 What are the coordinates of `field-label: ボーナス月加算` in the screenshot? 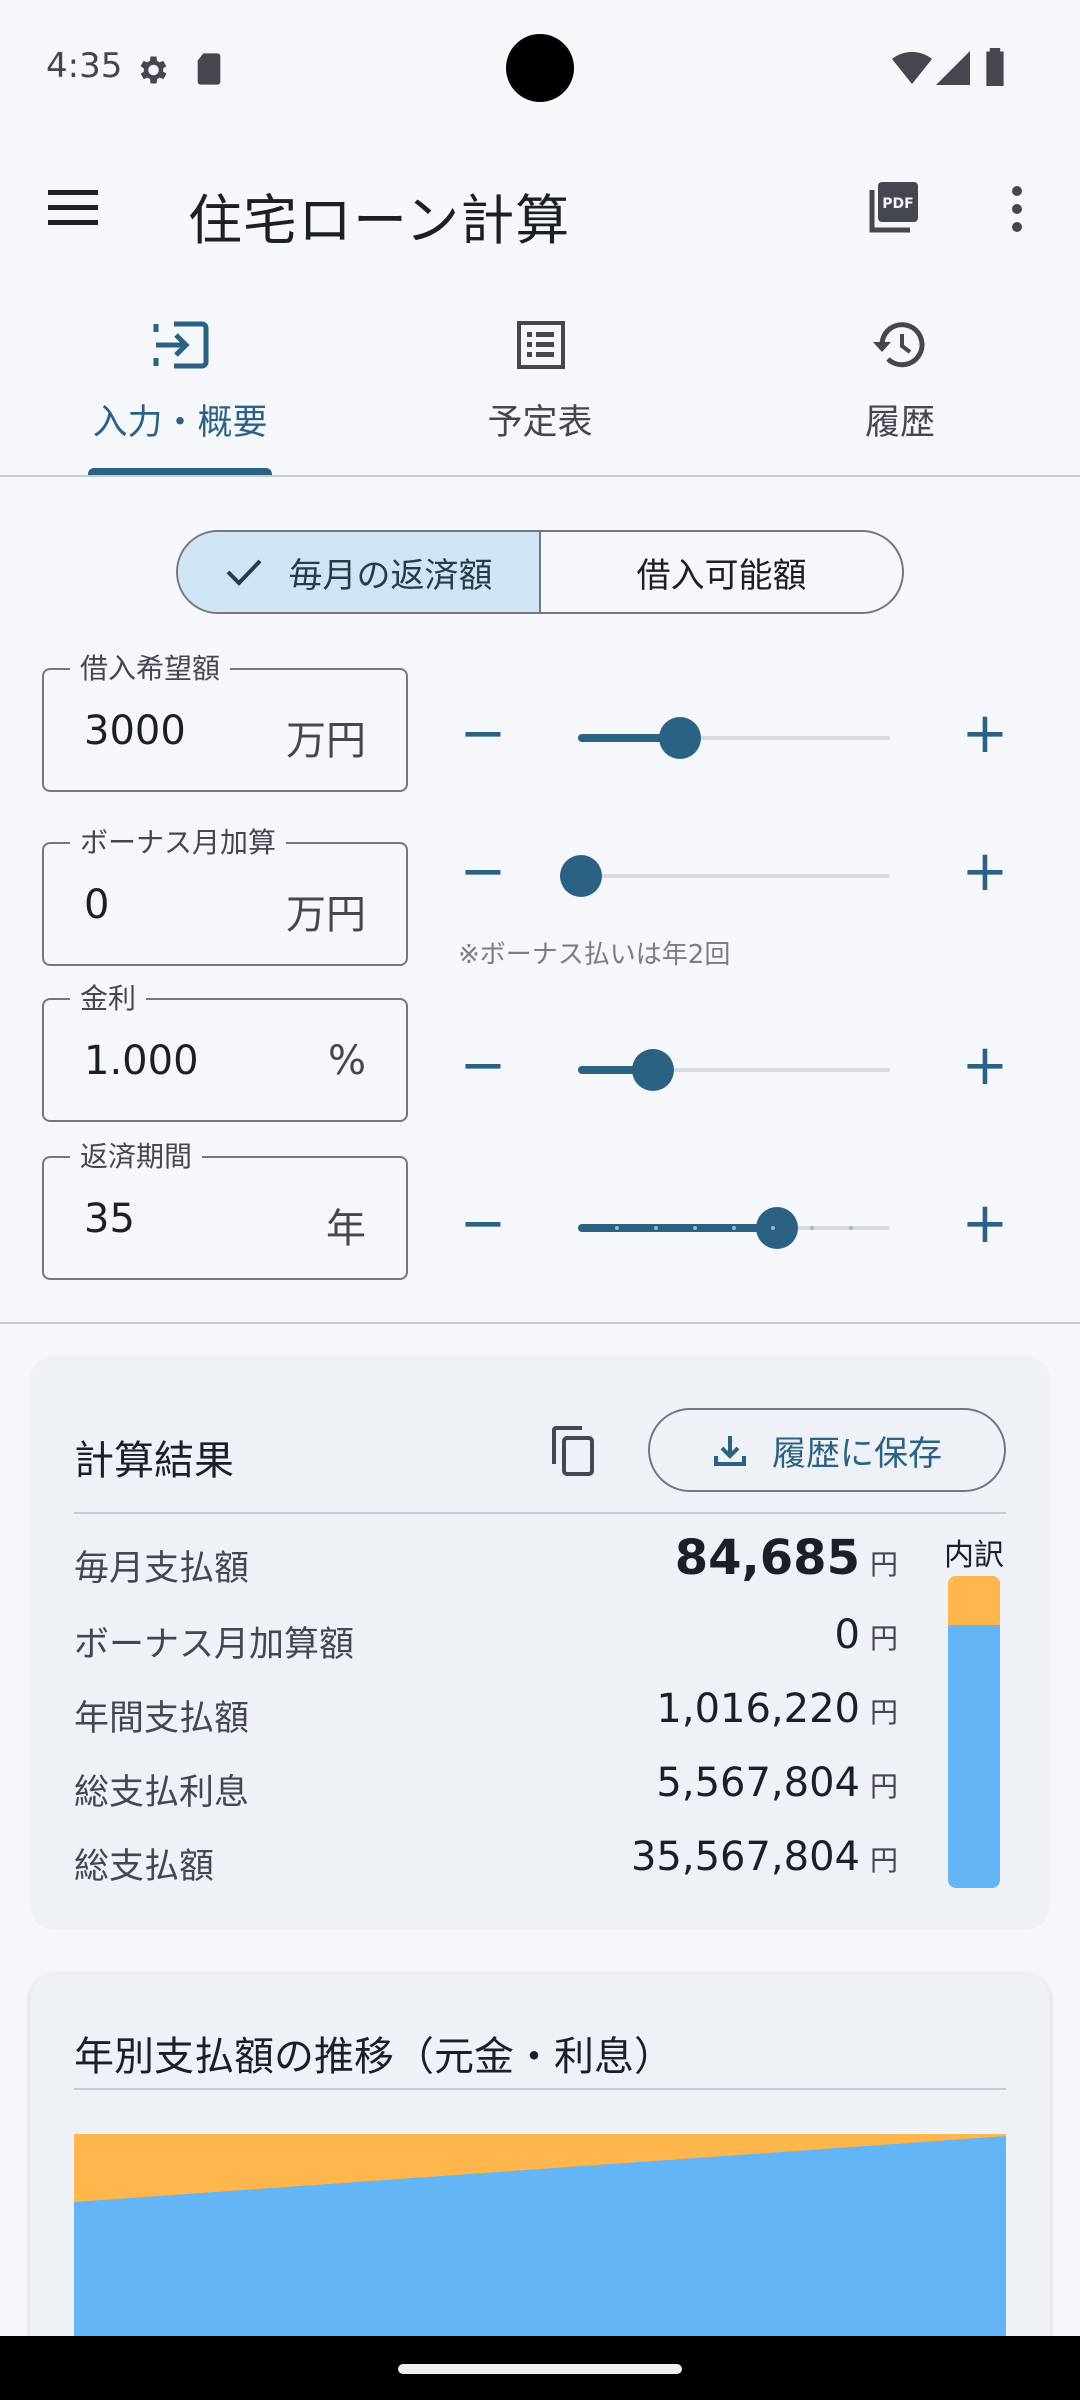 It's located at (178, 843).